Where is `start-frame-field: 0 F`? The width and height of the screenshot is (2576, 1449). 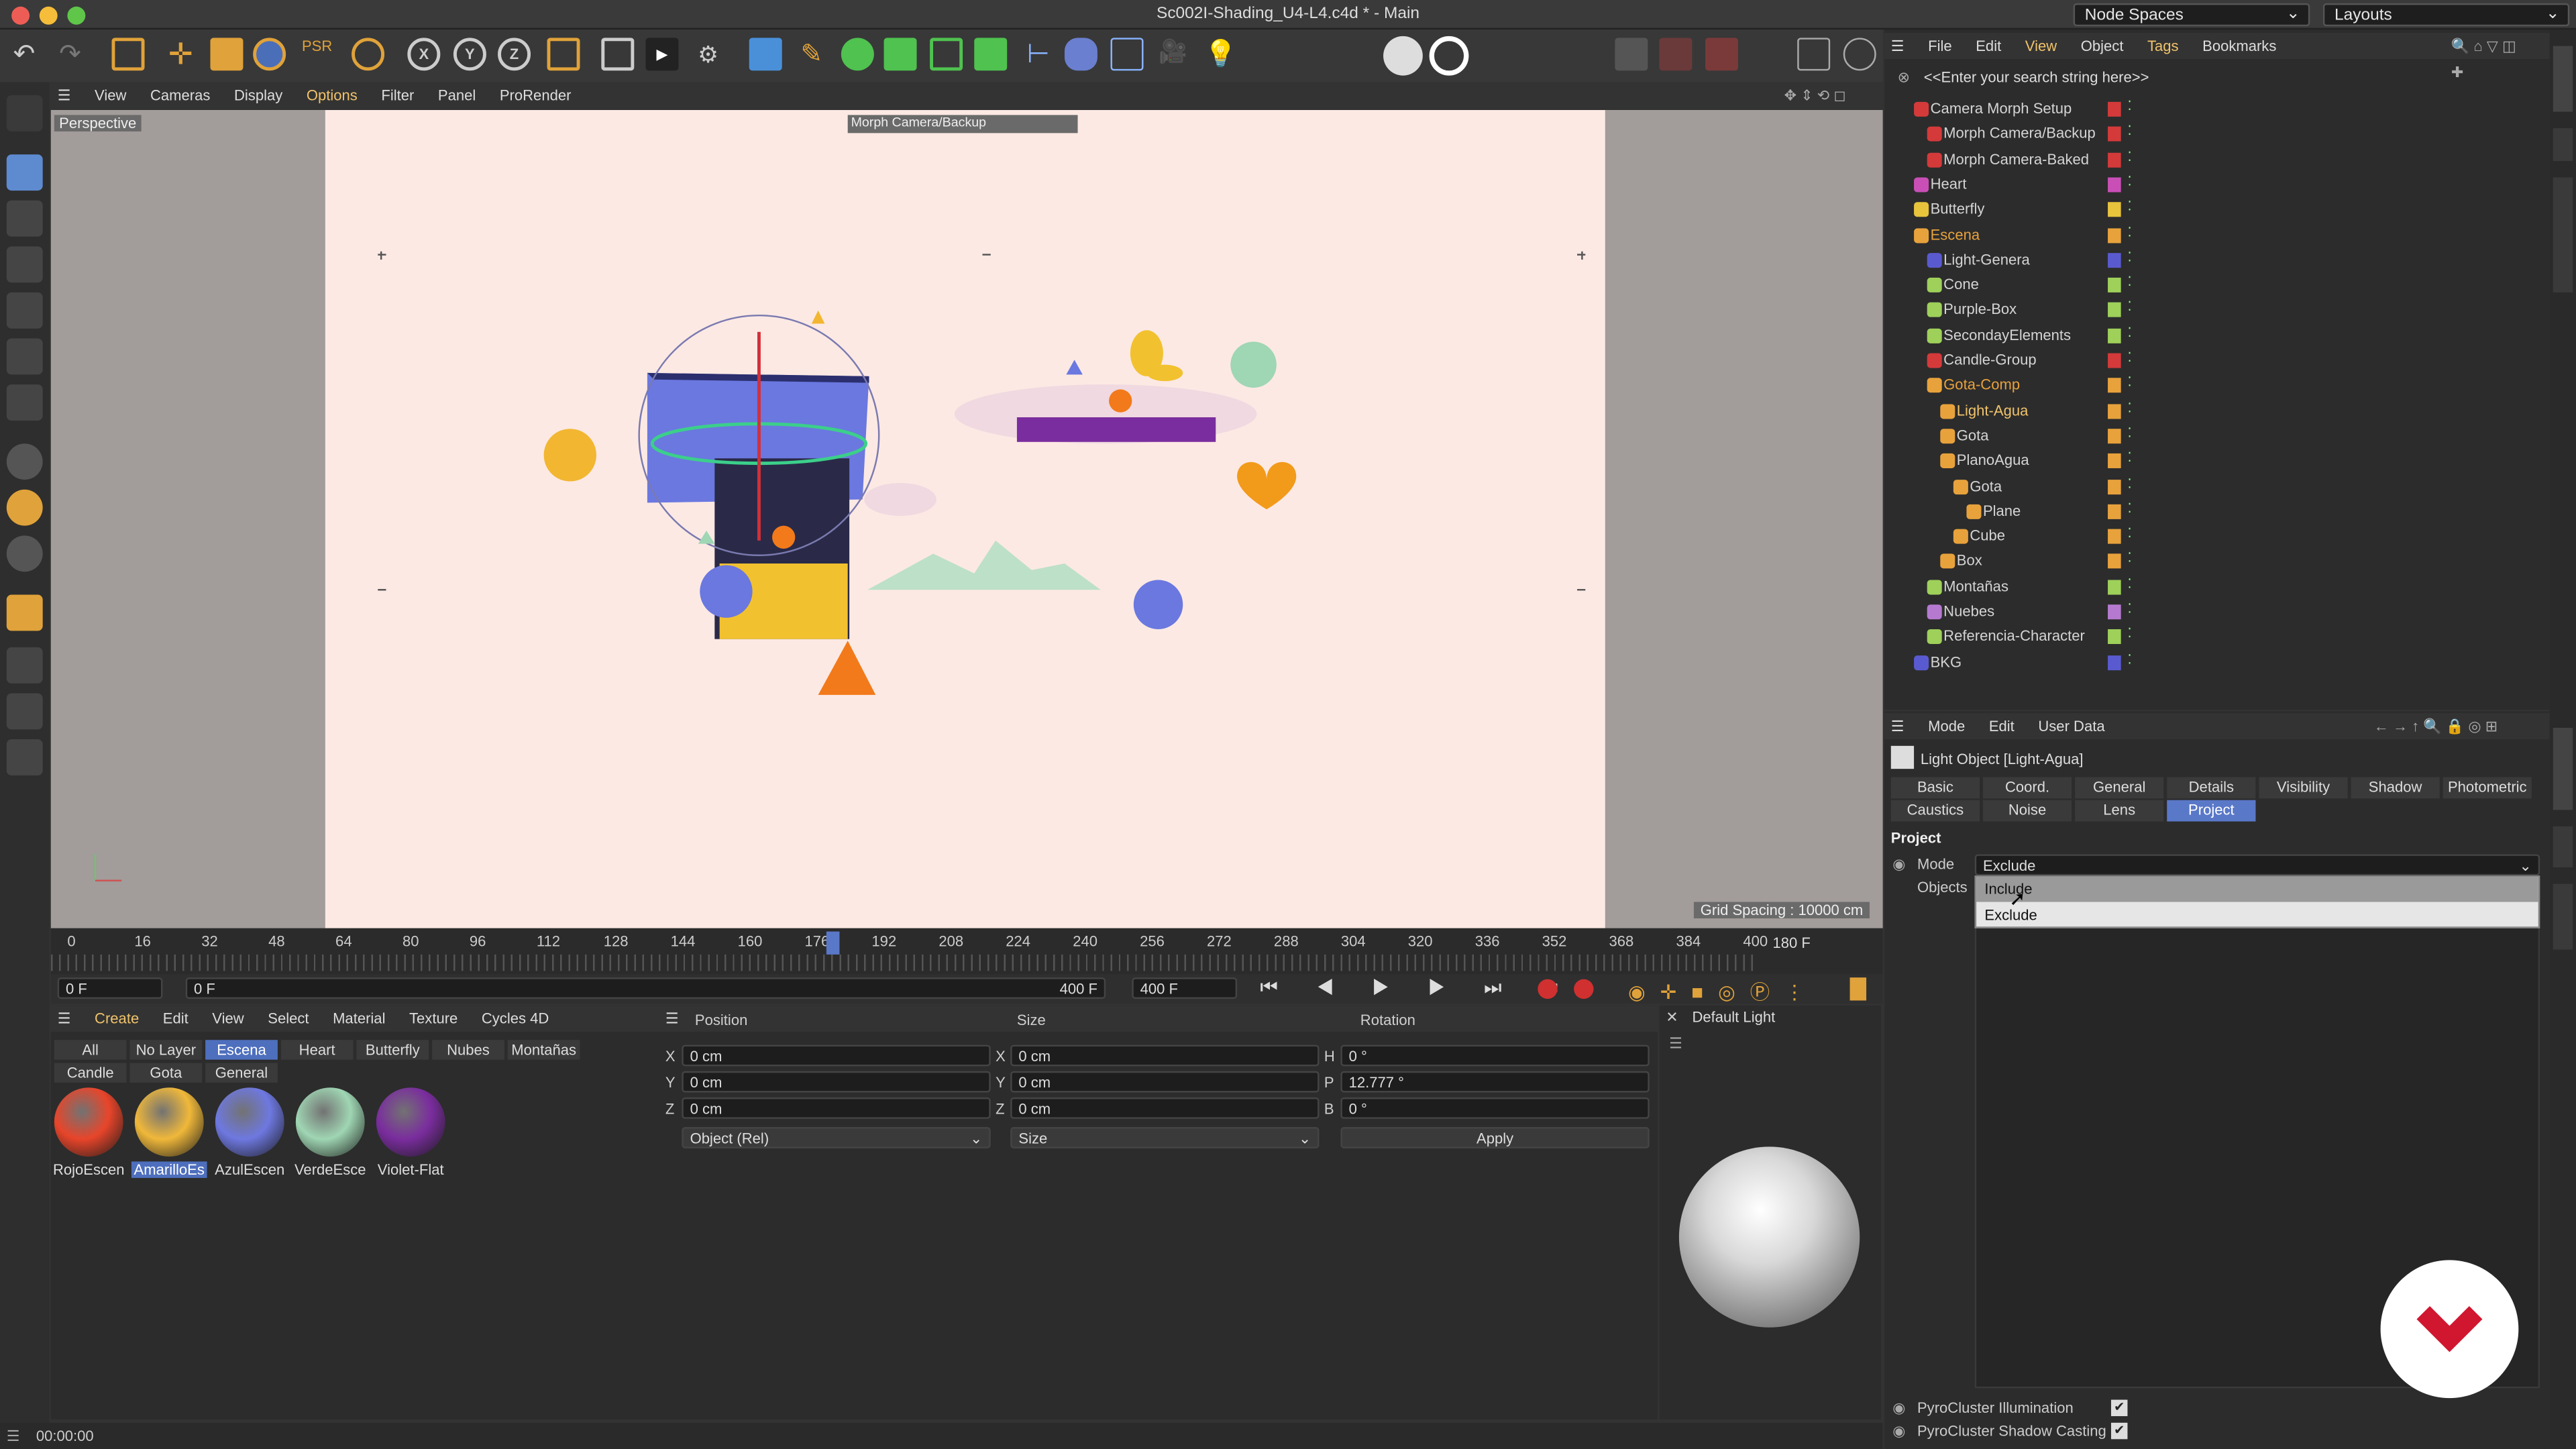
start-frame-field: 0 F is located at coordinates (110, 988).